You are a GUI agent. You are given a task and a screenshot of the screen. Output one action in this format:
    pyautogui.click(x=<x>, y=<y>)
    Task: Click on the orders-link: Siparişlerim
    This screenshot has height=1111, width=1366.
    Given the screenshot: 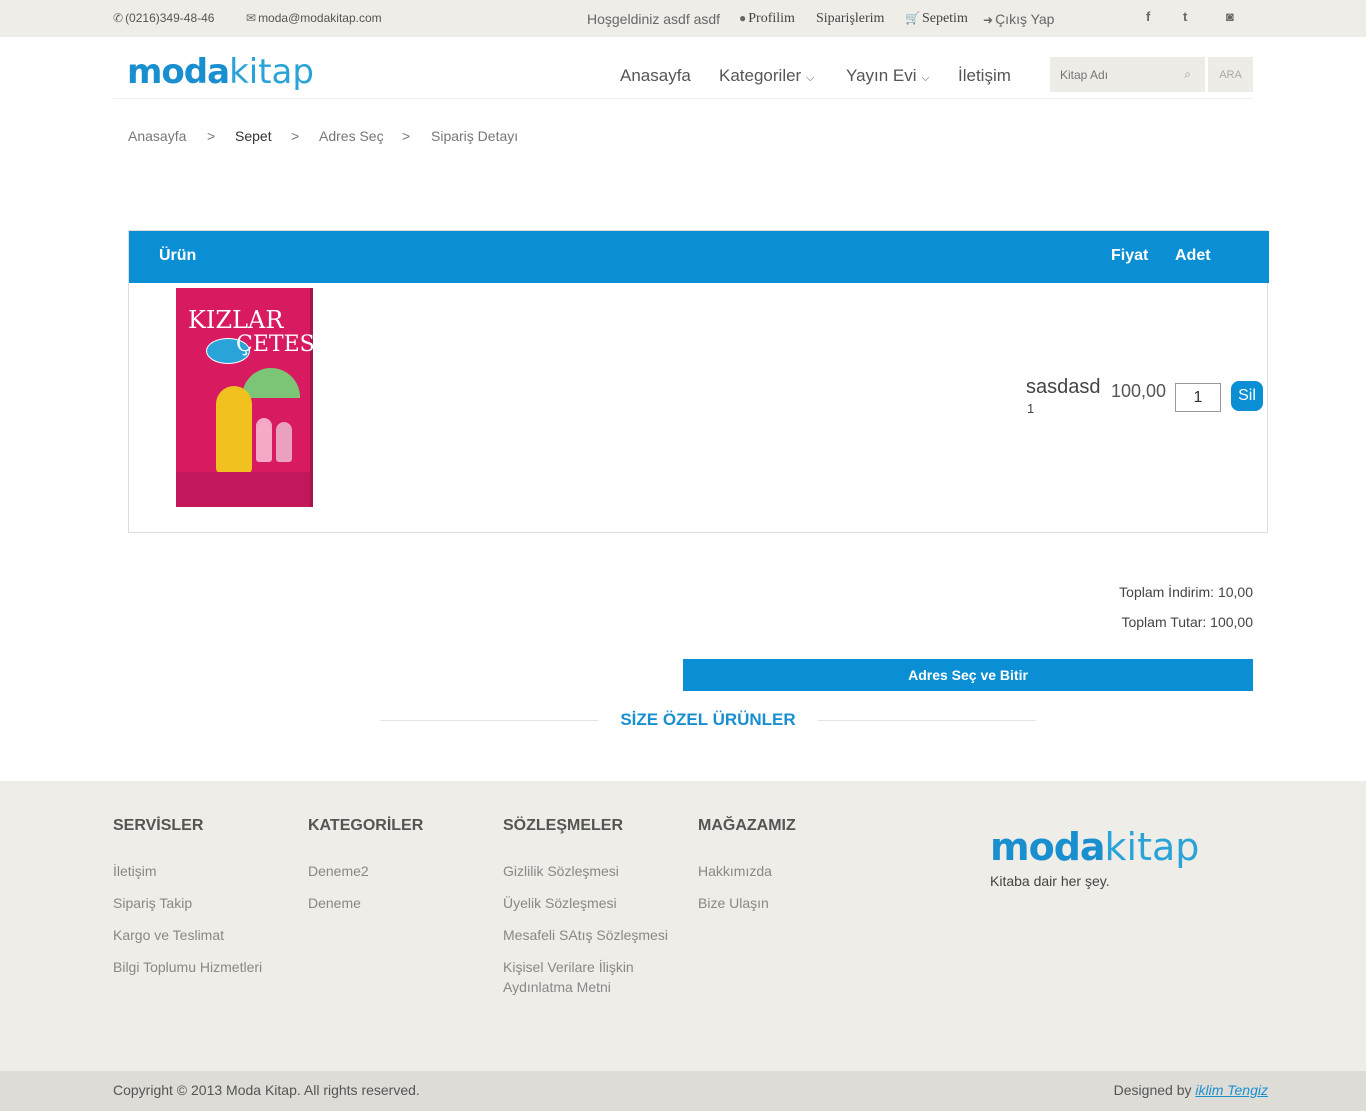 What is the action you would take?
    pyautogui.click(x=850, y=19)
    